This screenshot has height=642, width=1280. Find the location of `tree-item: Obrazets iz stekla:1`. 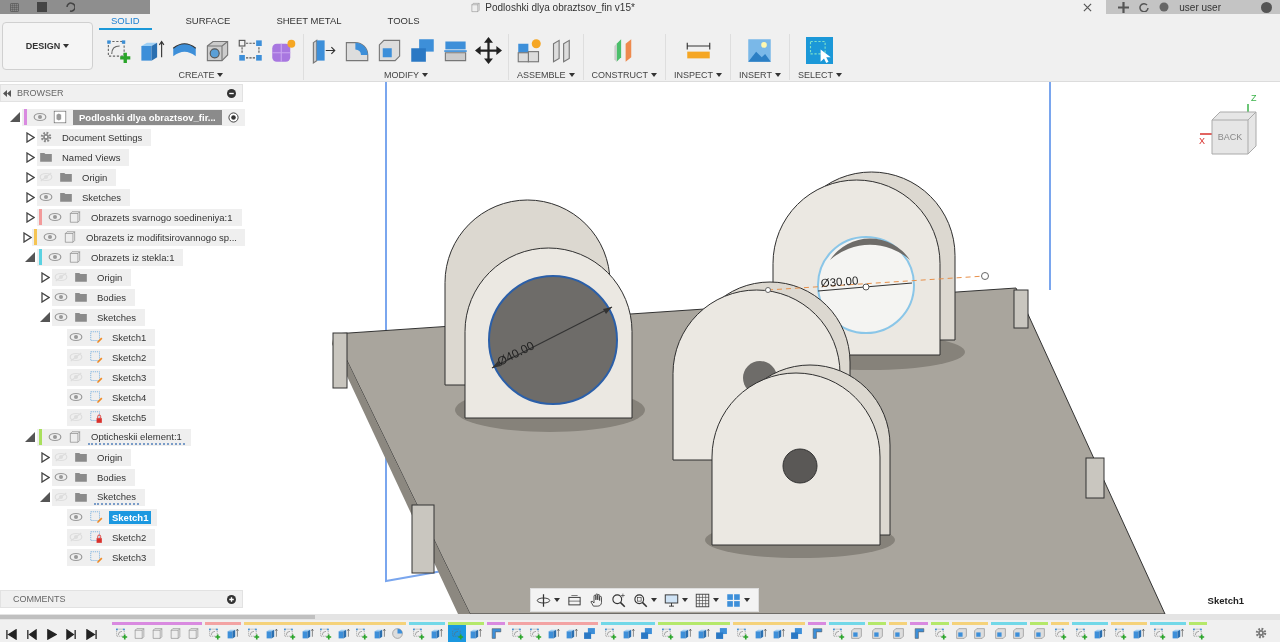

tree-item: Obrazets iz stekla:1 is located at coordinates (110, 257).